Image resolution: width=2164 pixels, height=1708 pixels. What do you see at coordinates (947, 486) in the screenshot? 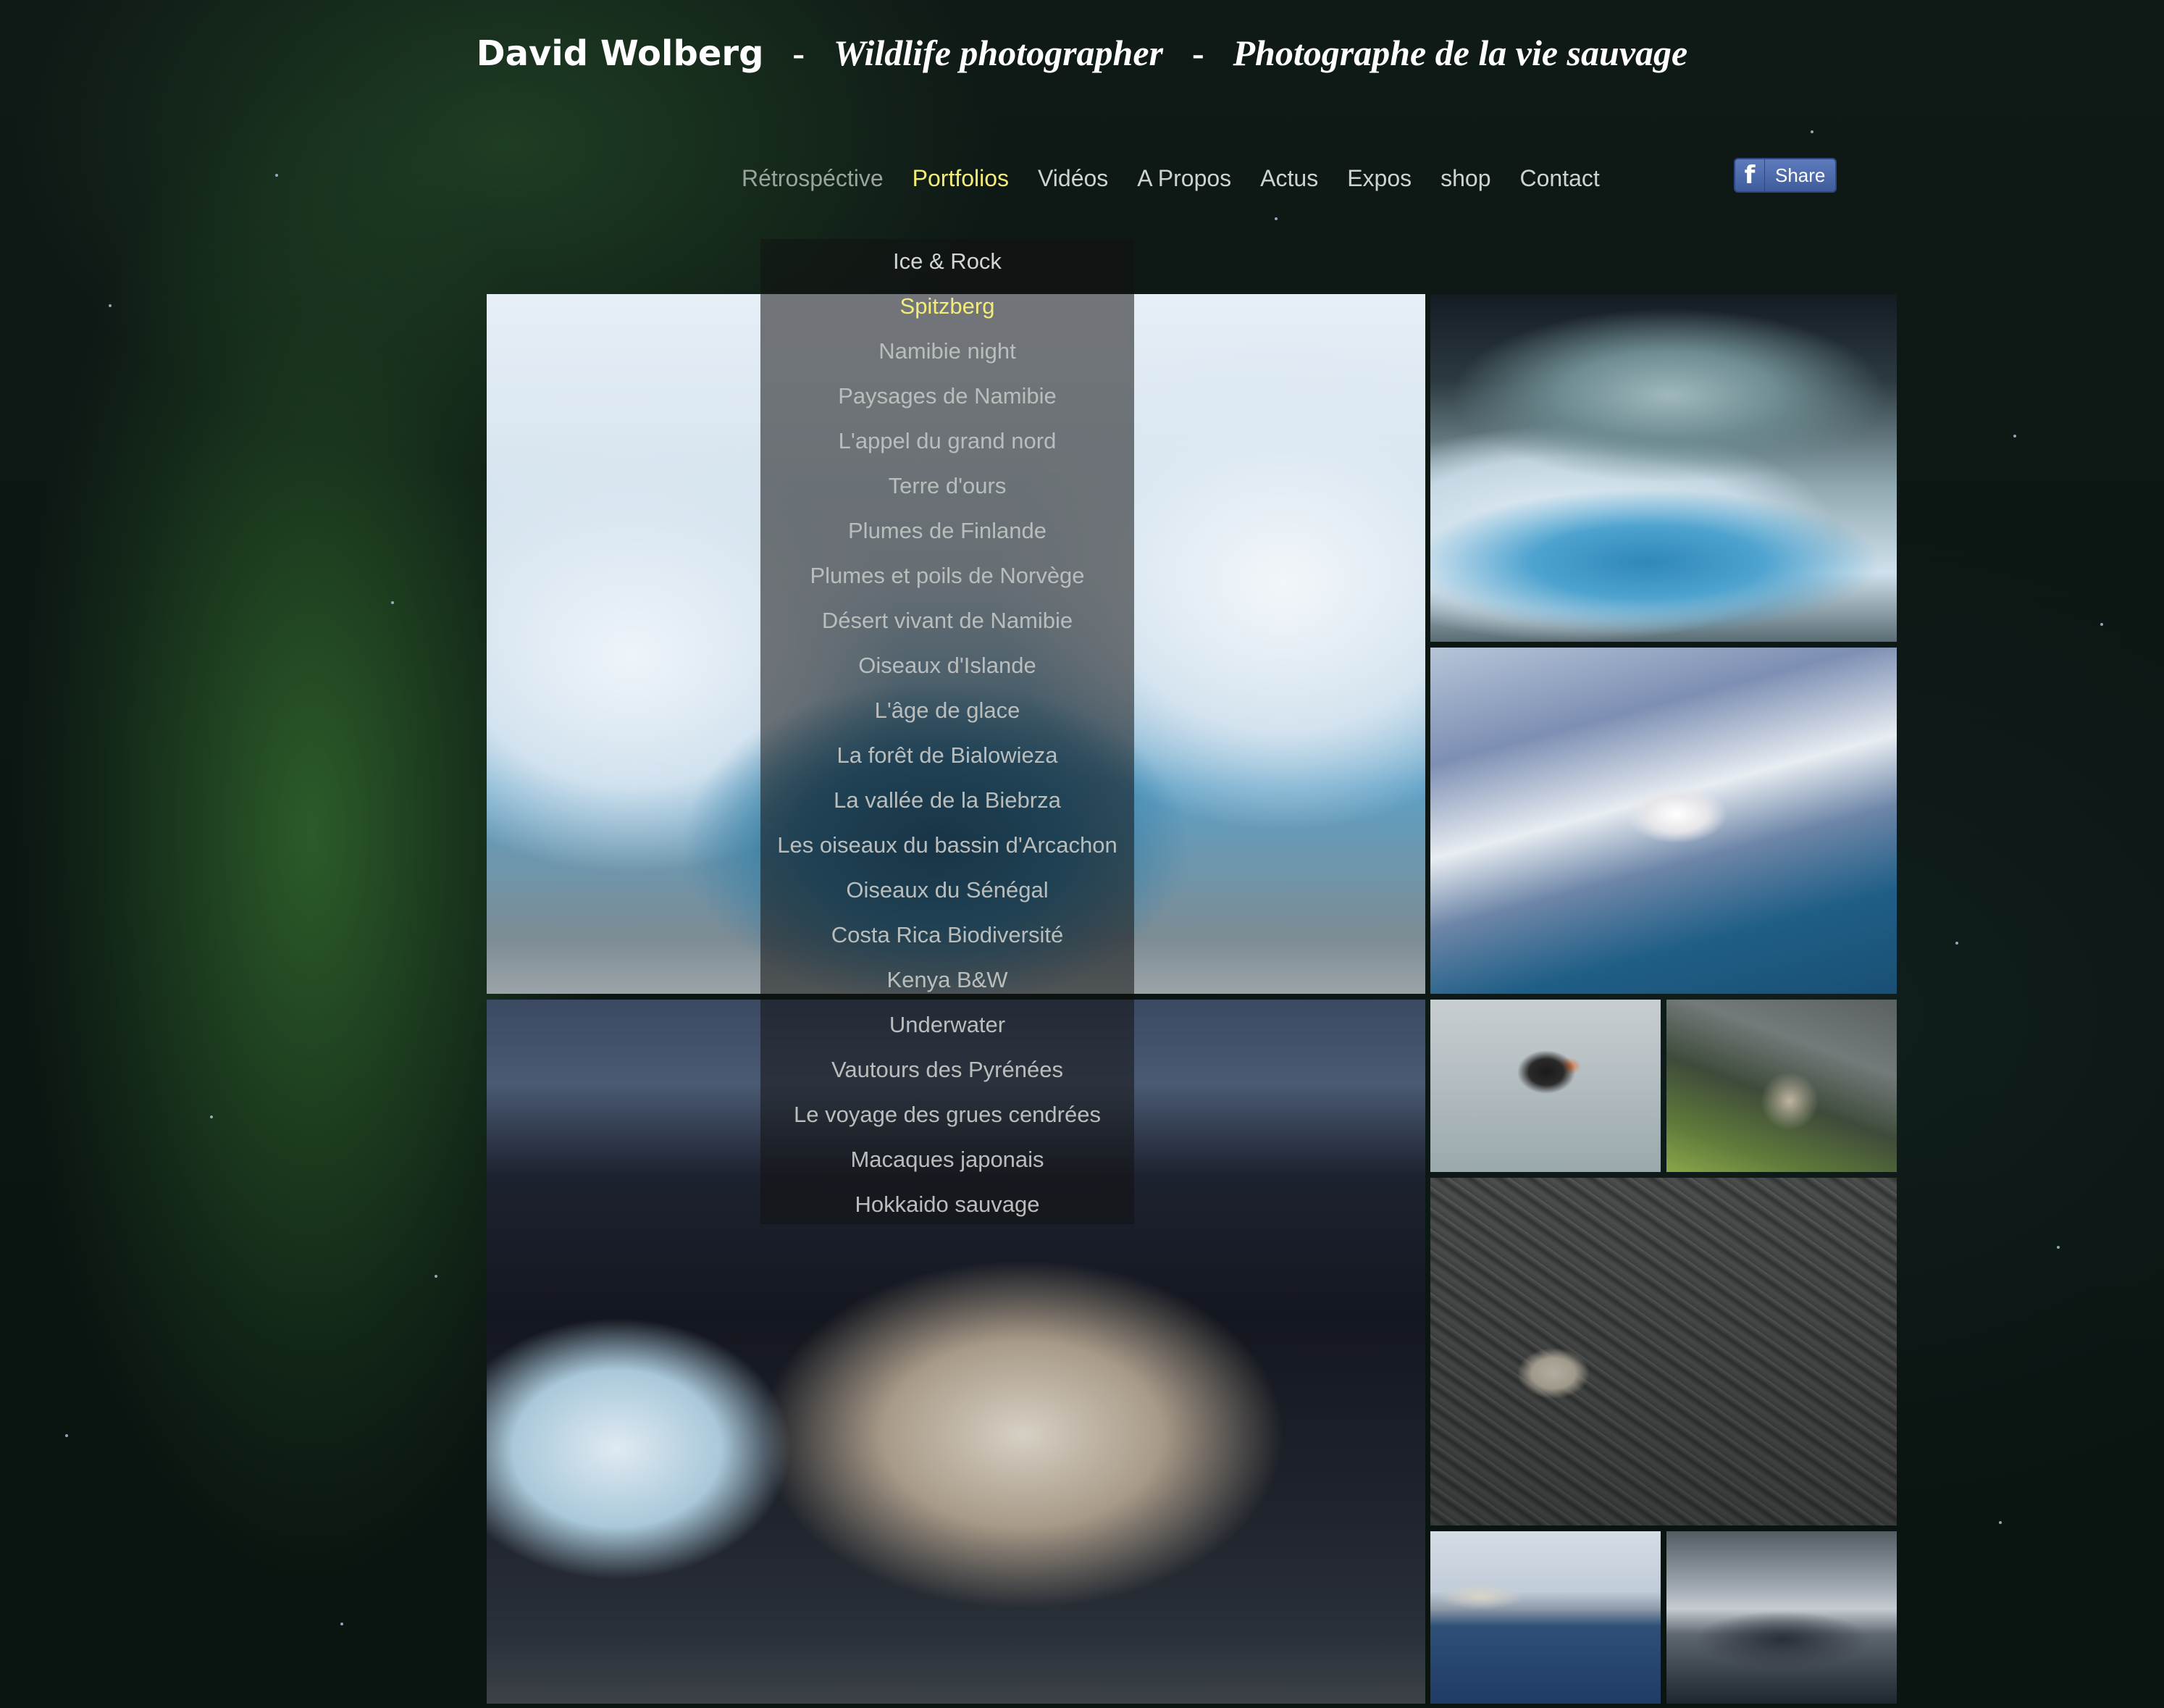
I see `menu-item-terre-ours: Terre d'ours` at bounding box center [947, 486].